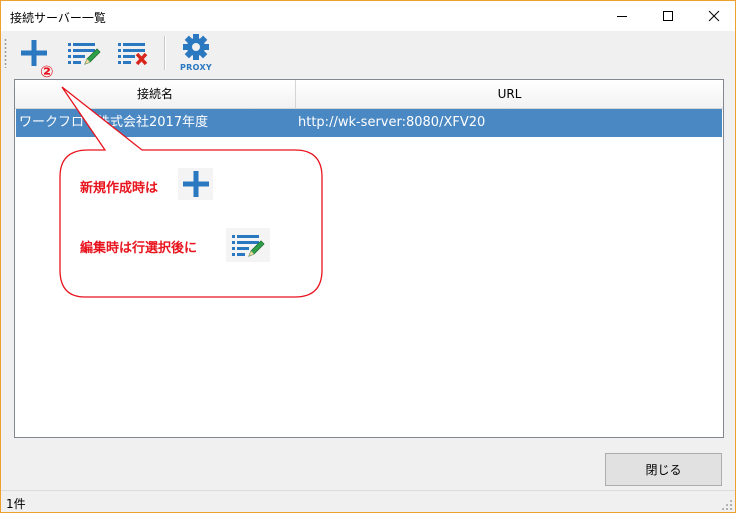 This screenshot has width=736, height=513. I want to click on connection-name-cell: ワークフロー株式会社2017年度, so click(114, 122).